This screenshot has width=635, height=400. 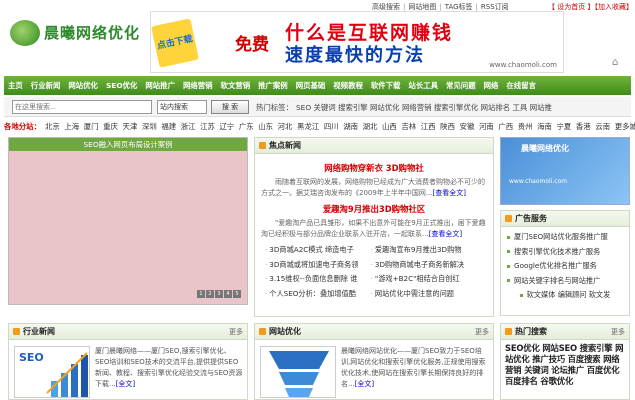 I want to click on top-link-rss: RSS订阅, so click(x=495, y=7).